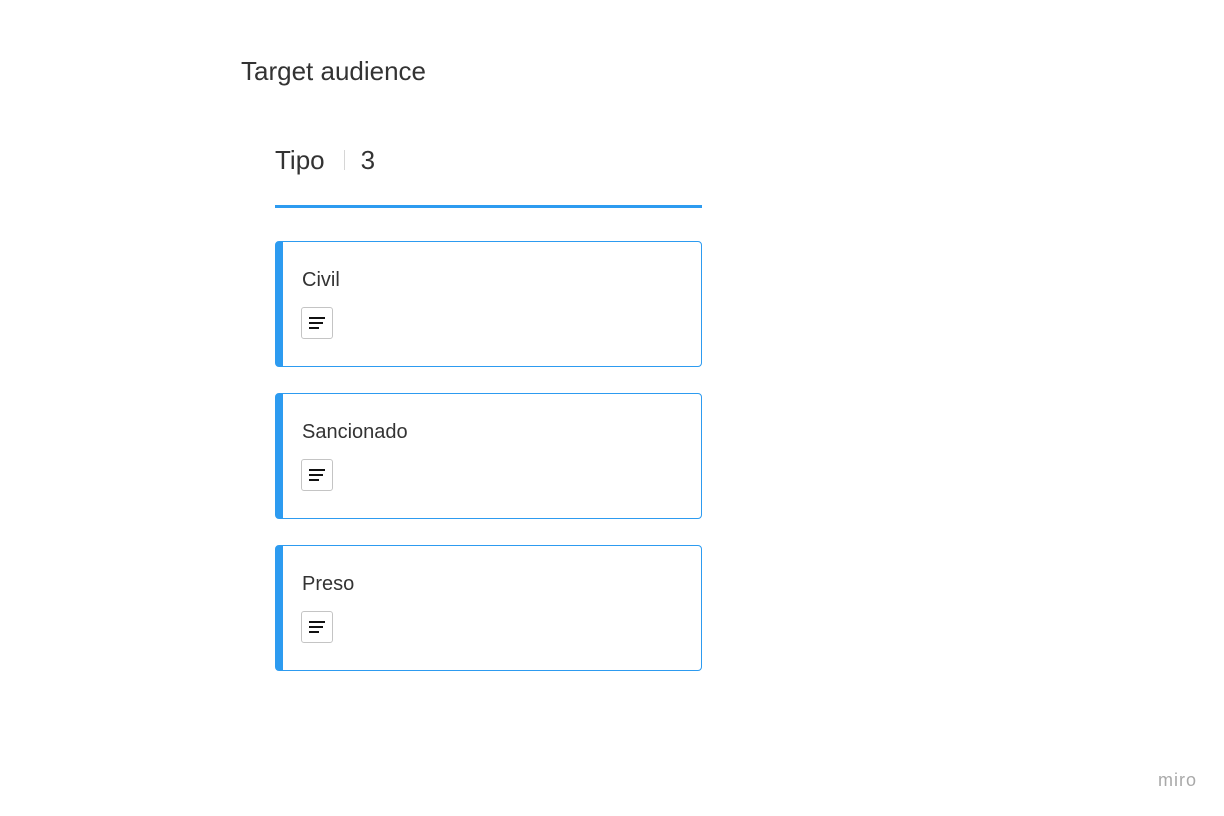  I want to click on frame-title: Target audience, so click(333, 71).